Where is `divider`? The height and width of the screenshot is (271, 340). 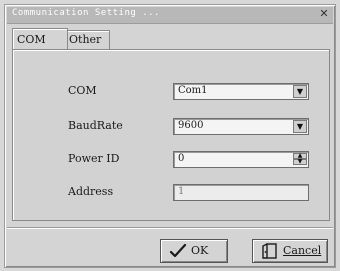
divider is located at coordinates (170, 228).